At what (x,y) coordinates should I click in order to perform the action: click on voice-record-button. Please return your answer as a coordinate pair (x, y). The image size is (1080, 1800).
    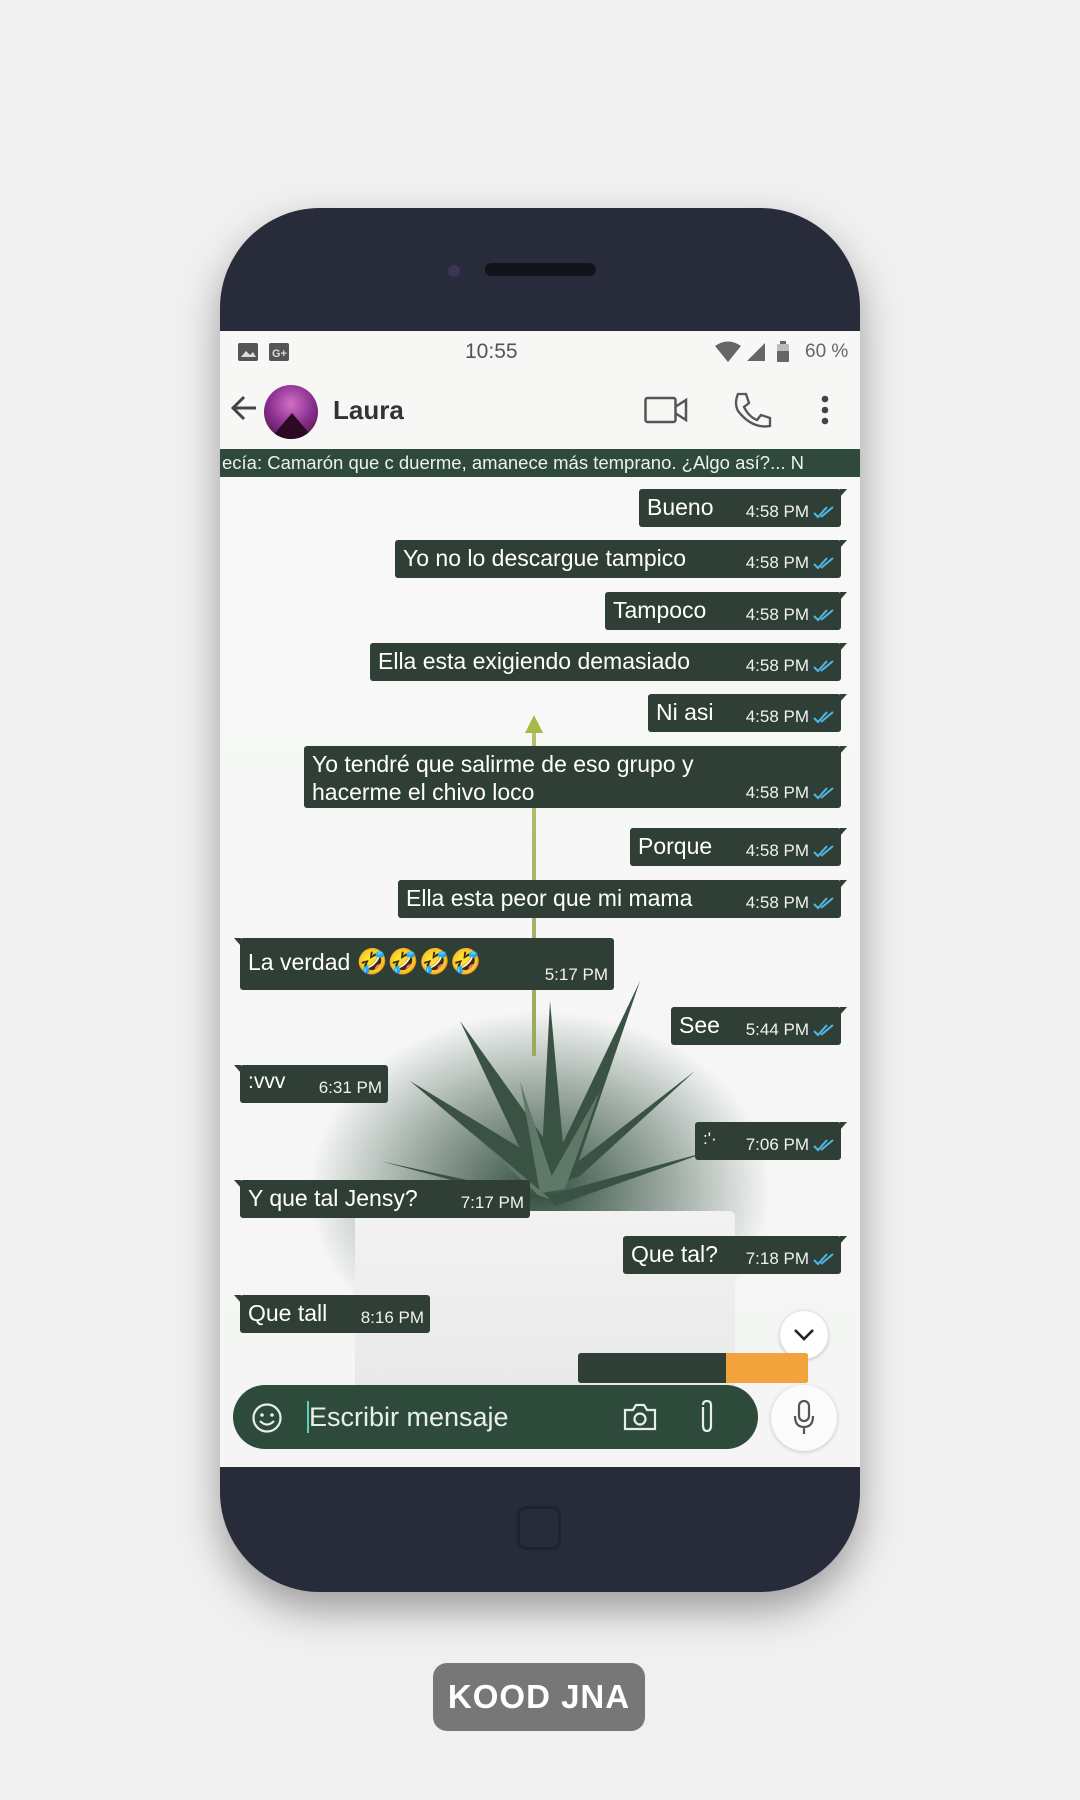
    Looking at the image, I should click on (804, 1418).